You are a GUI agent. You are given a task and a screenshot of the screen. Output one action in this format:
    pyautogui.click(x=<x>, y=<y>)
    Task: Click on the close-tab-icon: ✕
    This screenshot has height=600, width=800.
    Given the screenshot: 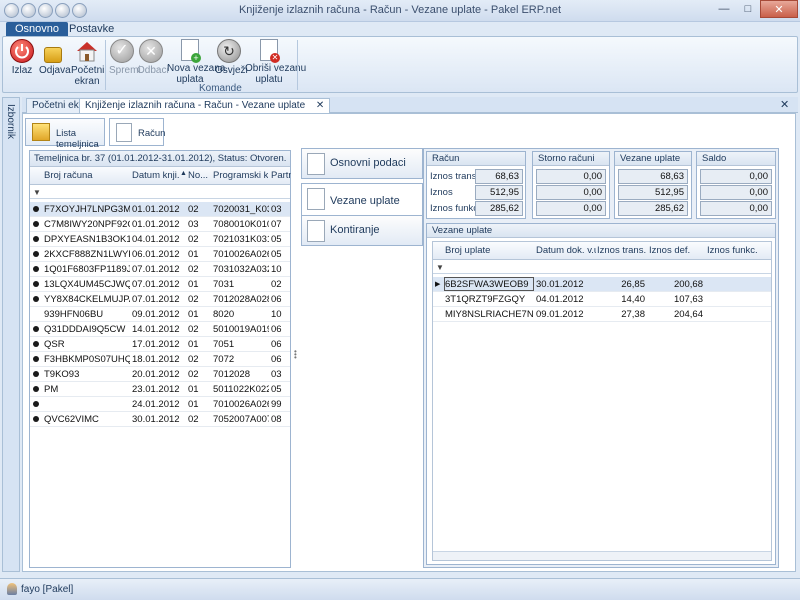 What is the action you would take?
    pyautogui.click(x=320, y=105)
    